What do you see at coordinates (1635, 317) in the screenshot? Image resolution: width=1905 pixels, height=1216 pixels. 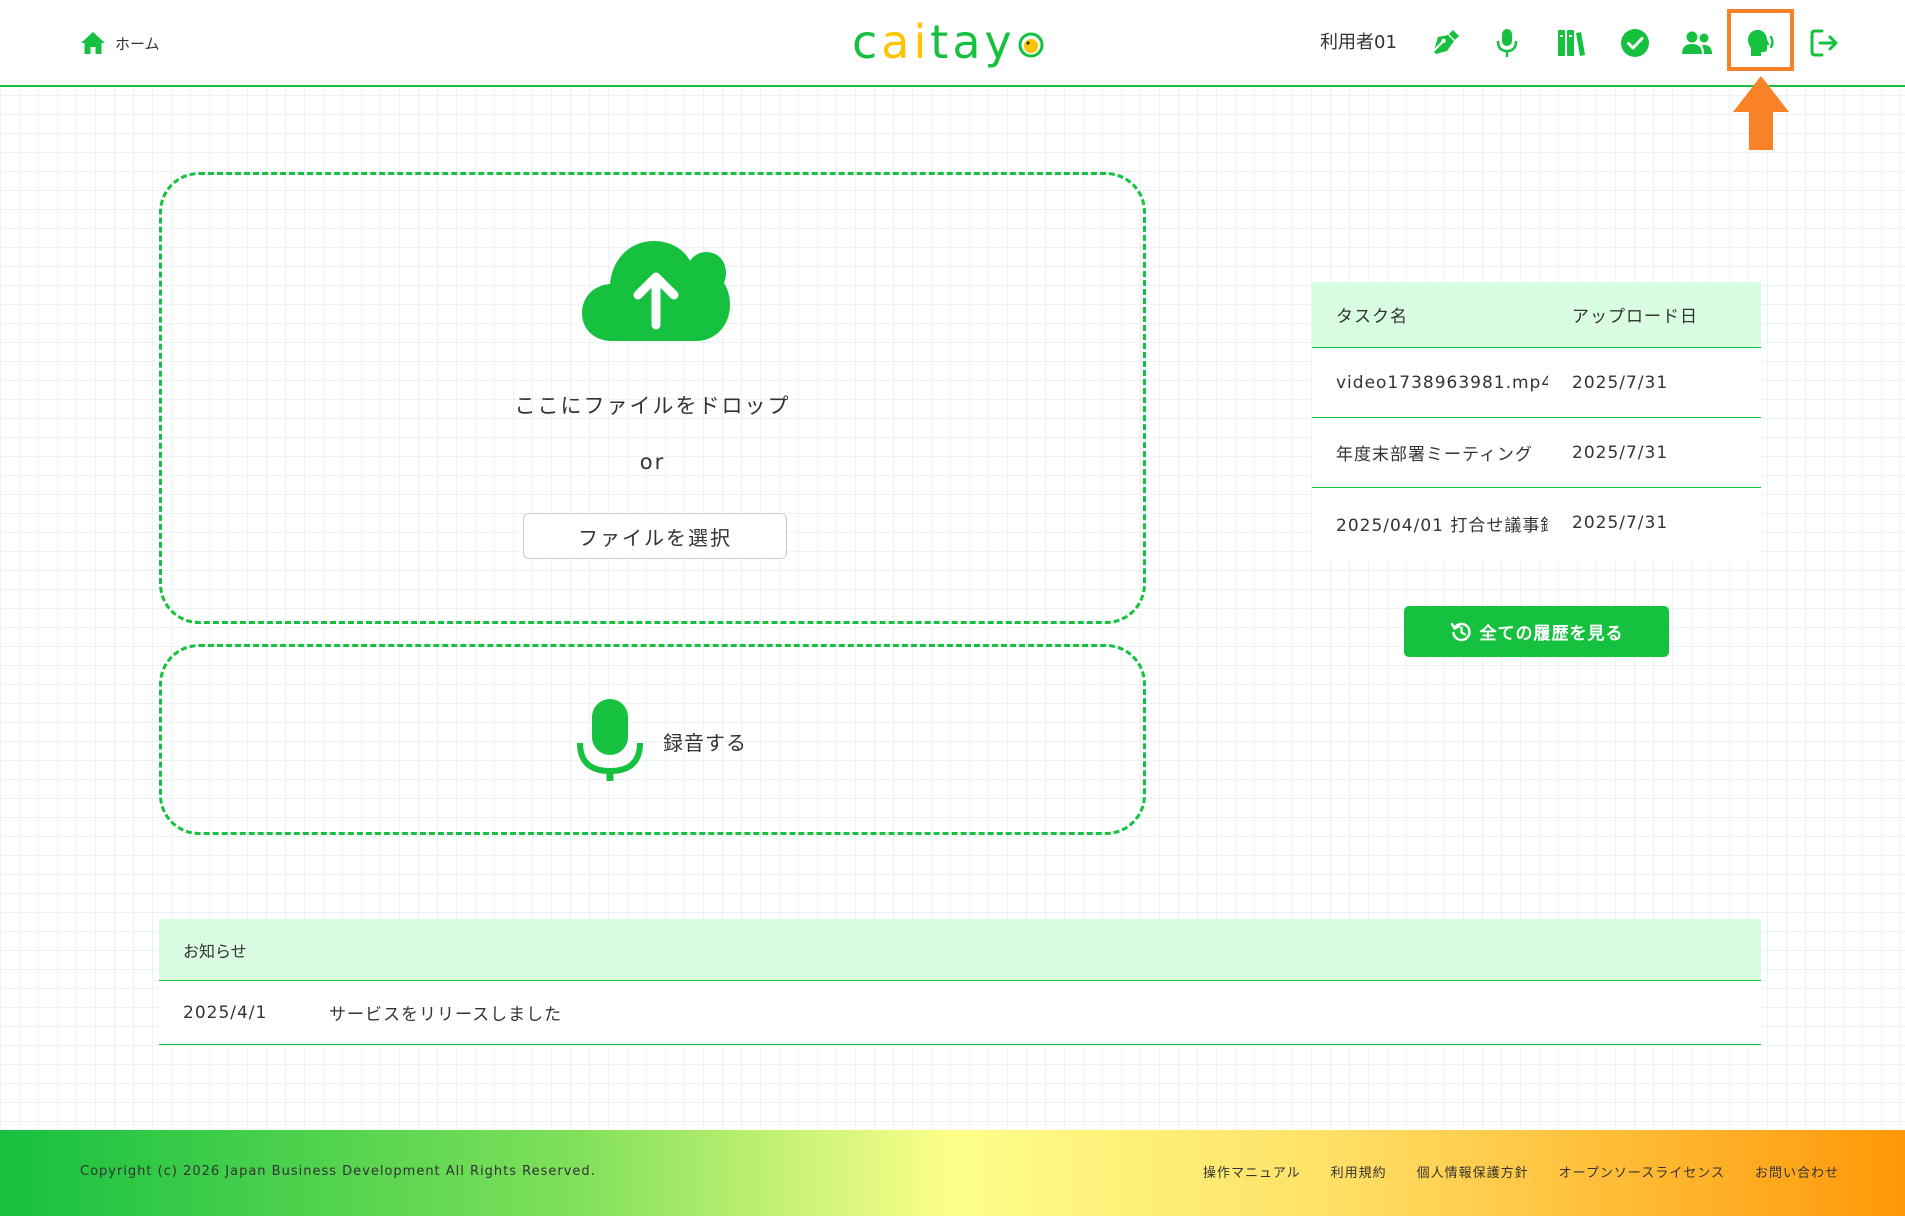 I see `column-header-upload-date: アップロード日` at bounding box center [1635, 317].